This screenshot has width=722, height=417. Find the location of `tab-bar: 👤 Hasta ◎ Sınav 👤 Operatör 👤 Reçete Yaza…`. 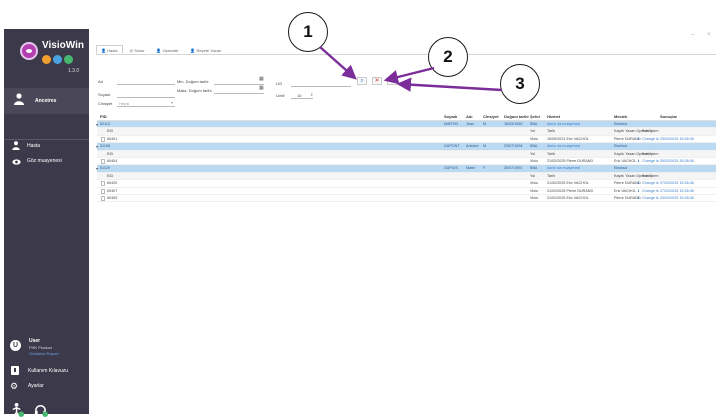

tab-bar: 👤 Hasta ◎ Sınav 👤 Operatör 👤 Reçete Yaza… is located at coordinates (161, 49).